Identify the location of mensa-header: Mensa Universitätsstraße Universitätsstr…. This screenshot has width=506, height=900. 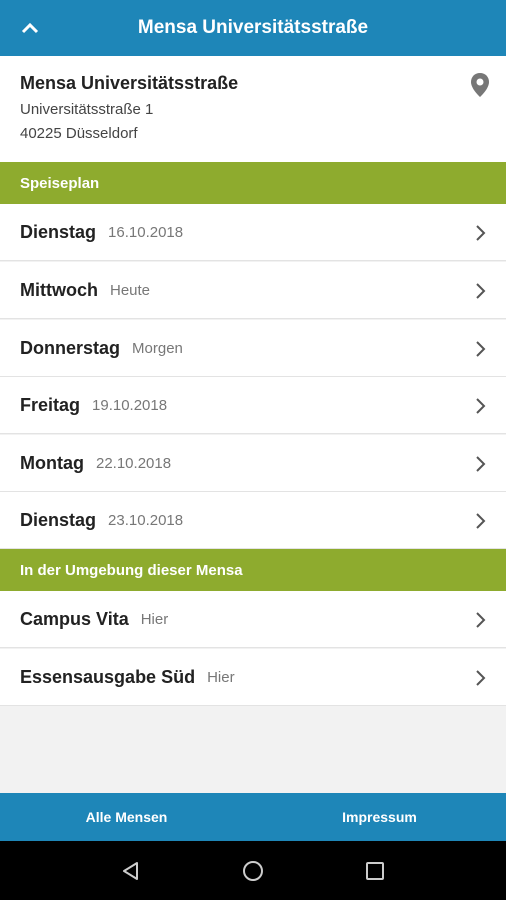
(253, 109).